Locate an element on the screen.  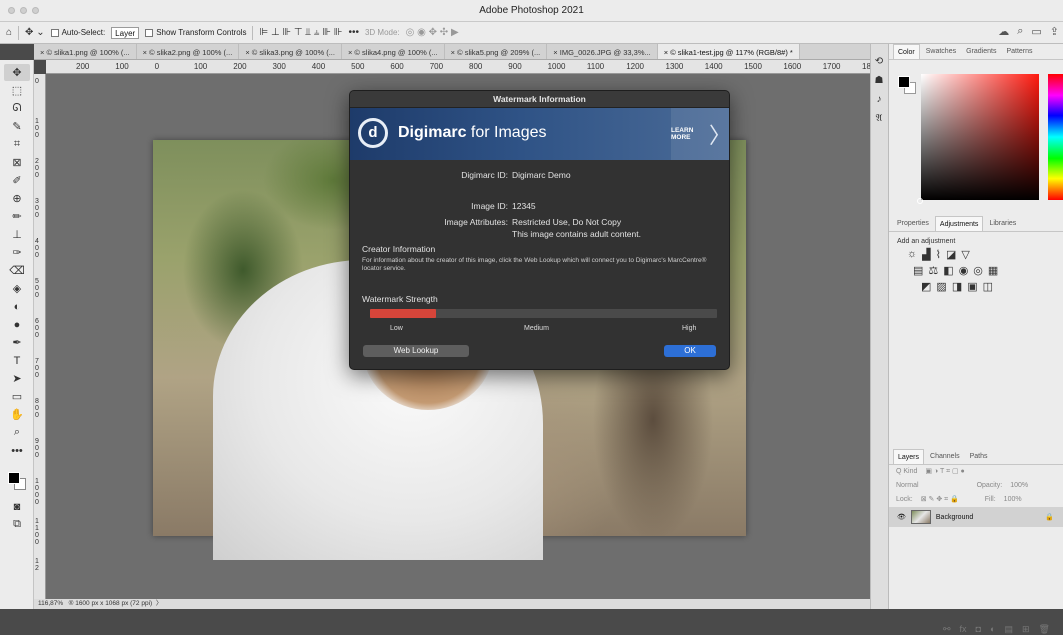
lock-icons: ⊠ ✎ ✥ ⌗ 🔒 is located at coordinates (940, 500).